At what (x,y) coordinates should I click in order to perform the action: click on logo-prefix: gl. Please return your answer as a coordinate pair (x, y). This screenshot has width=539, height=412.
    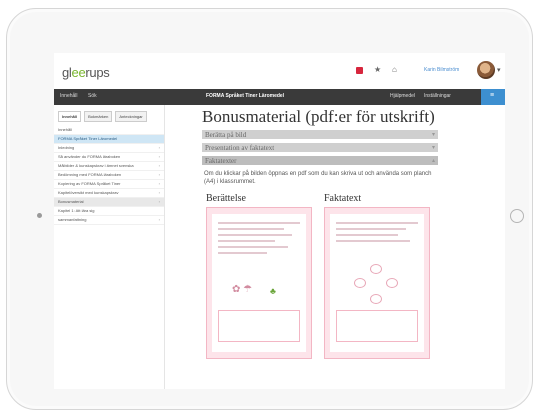
    Looking at the image, I should click on (67, 72).